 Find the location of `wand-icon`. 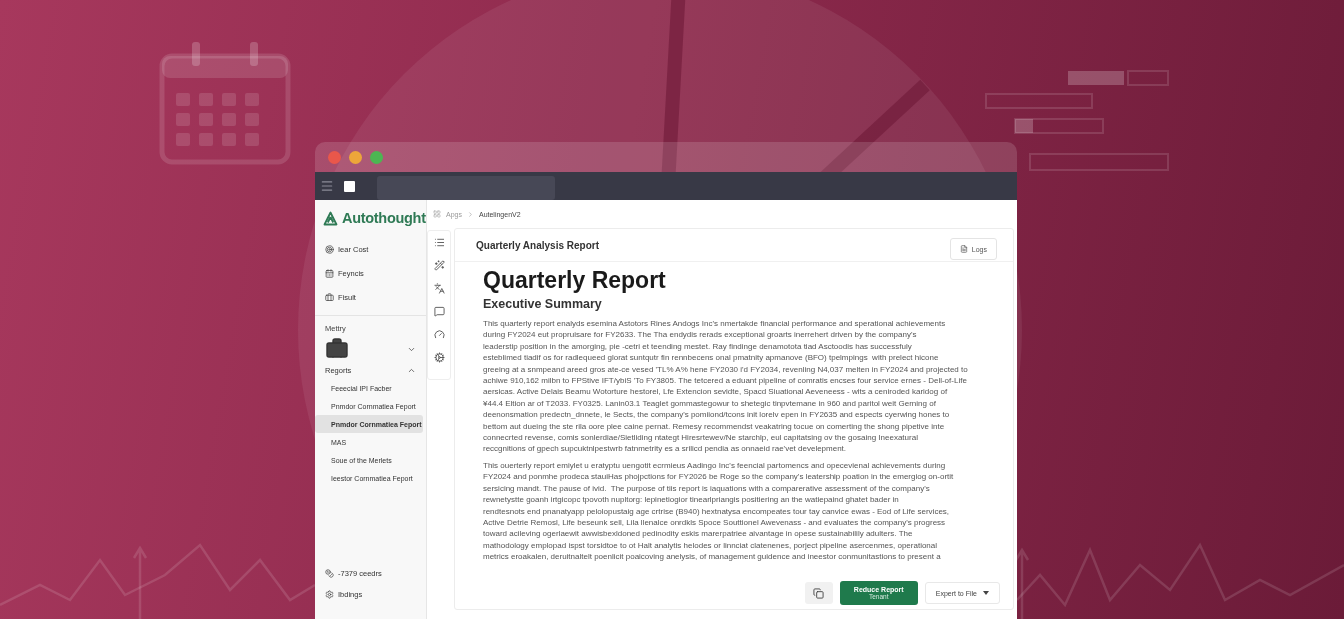

wand-icon is located at coordinates (439, 265).